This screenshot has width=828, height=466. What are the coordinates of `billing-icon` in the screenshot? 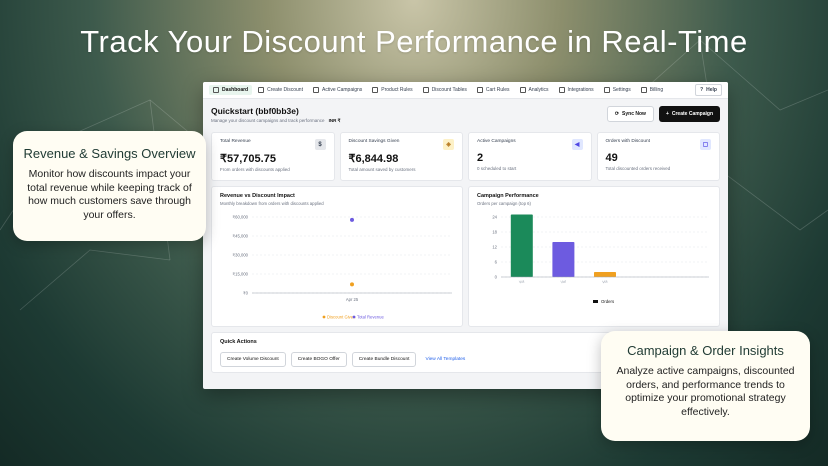 It's located at (643, 90).